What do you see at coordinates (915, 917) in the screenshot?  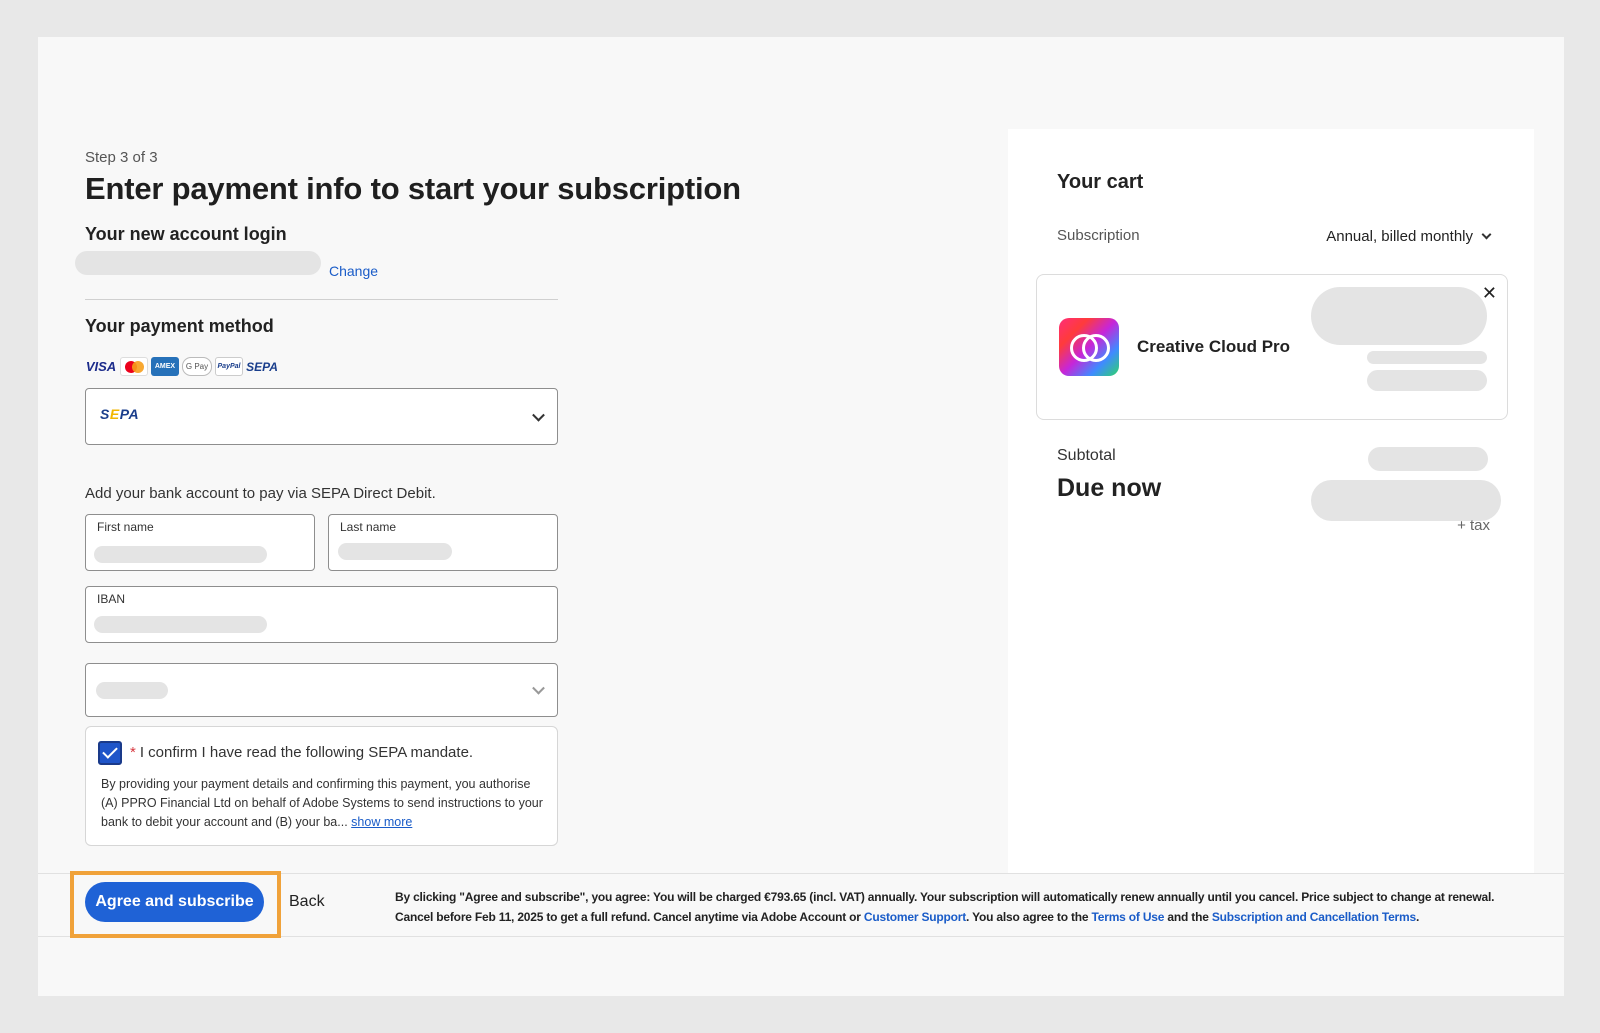 I see `customer-support-link: Customer Support` at bounding box center [915, 917].